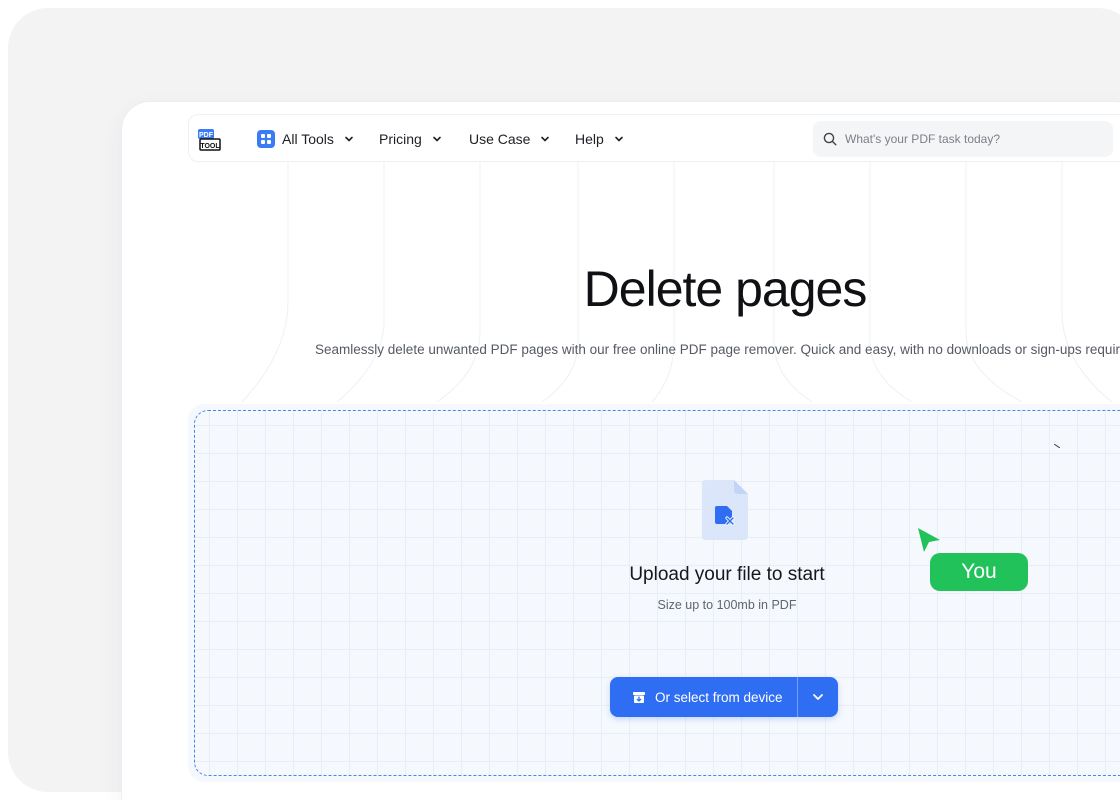  I want to click on nav-pricing: Pricing, so click(410, 139).